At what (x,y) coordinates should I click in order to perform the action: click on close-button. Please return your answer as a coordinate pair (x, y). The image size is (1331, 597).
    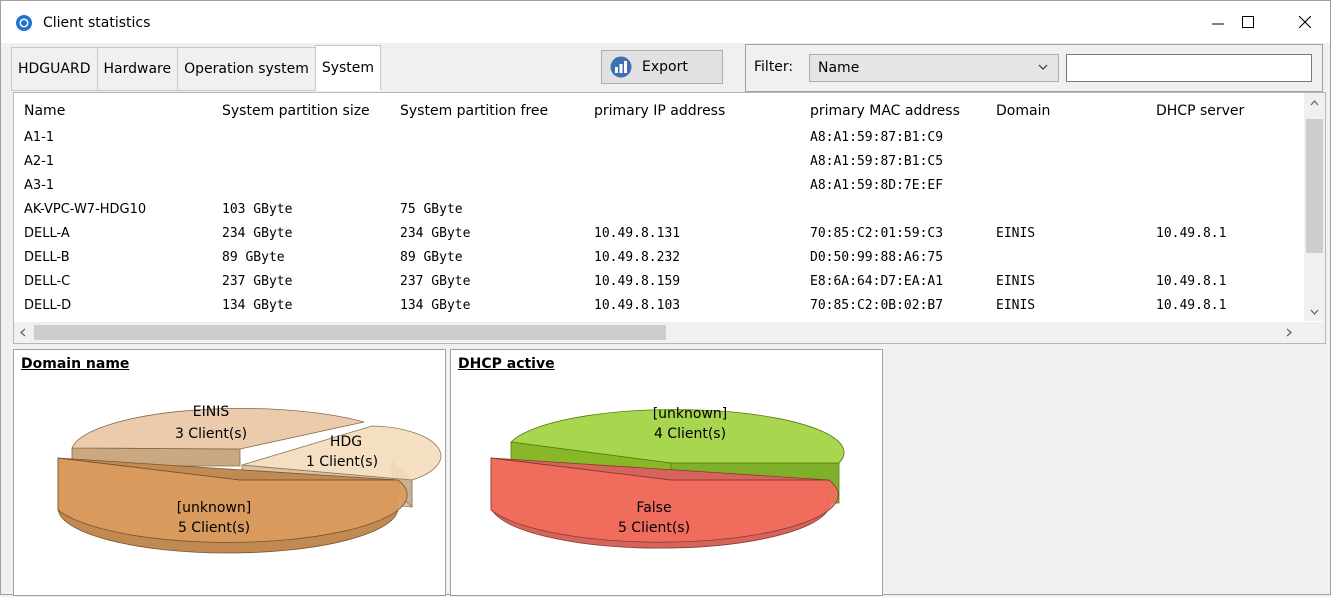
    Looking at the image, I should click on (1305, 22).